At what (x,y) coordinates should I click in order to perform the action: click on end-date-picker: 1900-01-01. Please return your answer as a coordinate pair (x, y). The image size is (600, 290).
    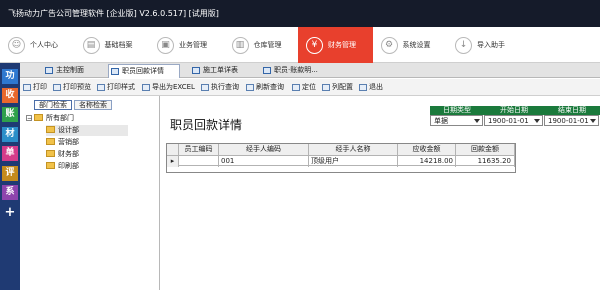
    Looking at the image, I should click on (571, 120).